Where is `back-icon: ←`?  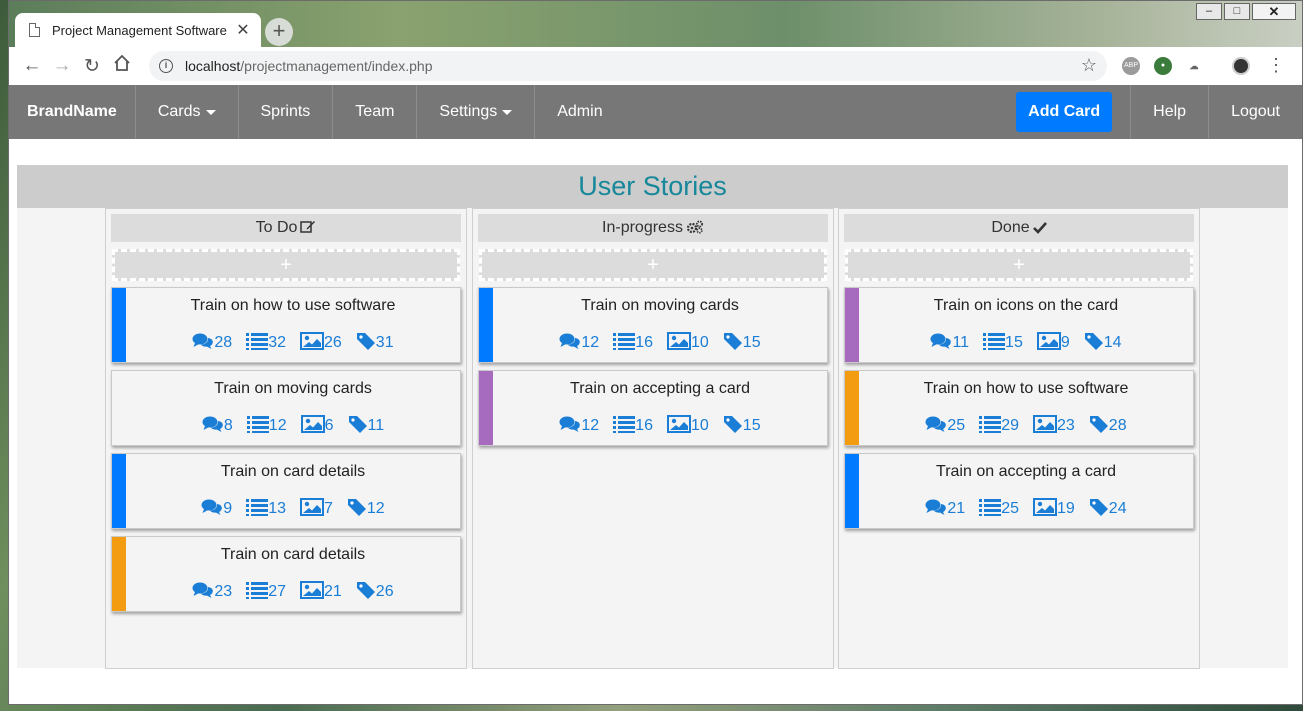 back-icon: ← is located at coordinates (32, 66).